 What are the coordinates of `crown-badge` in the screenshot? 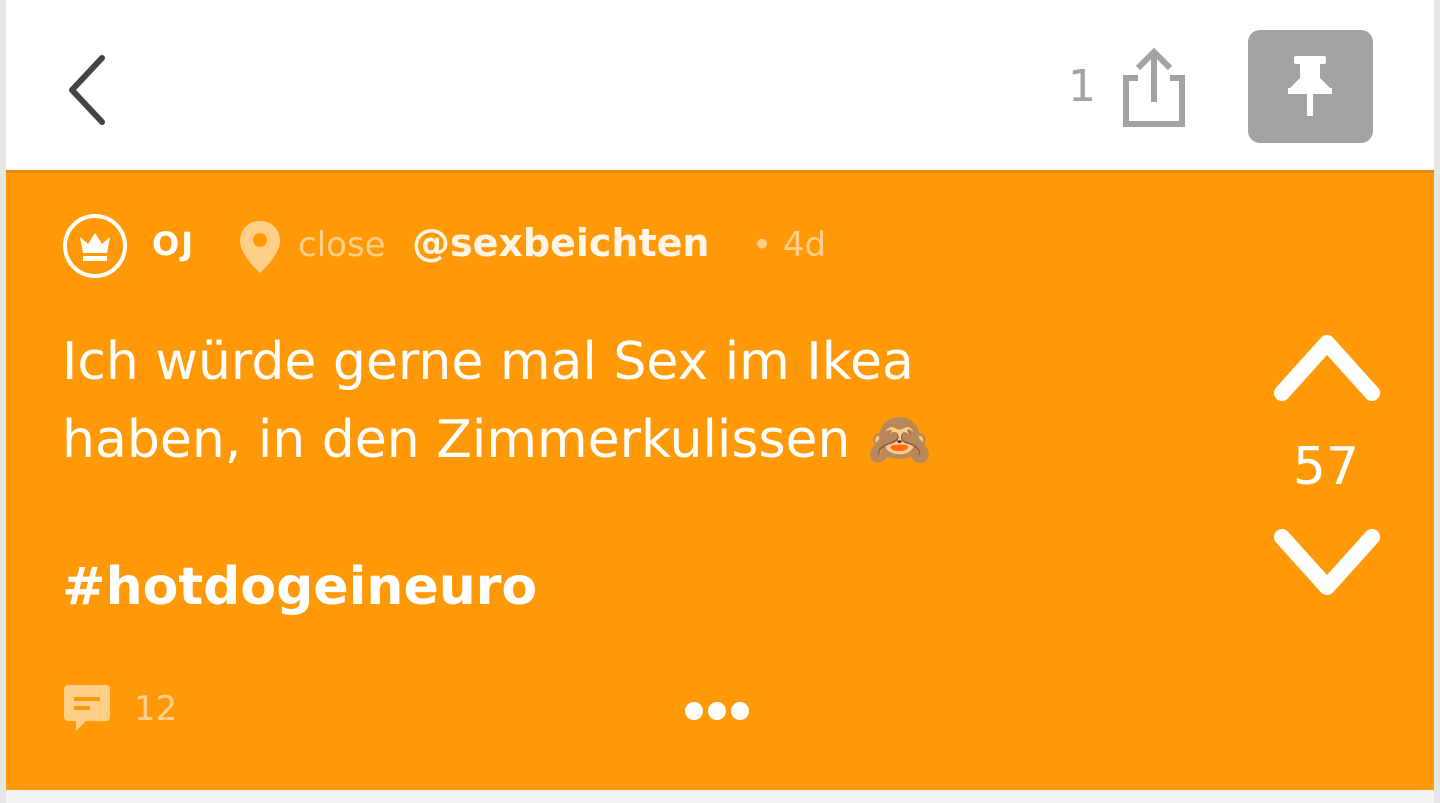 It's located at (95, 246).